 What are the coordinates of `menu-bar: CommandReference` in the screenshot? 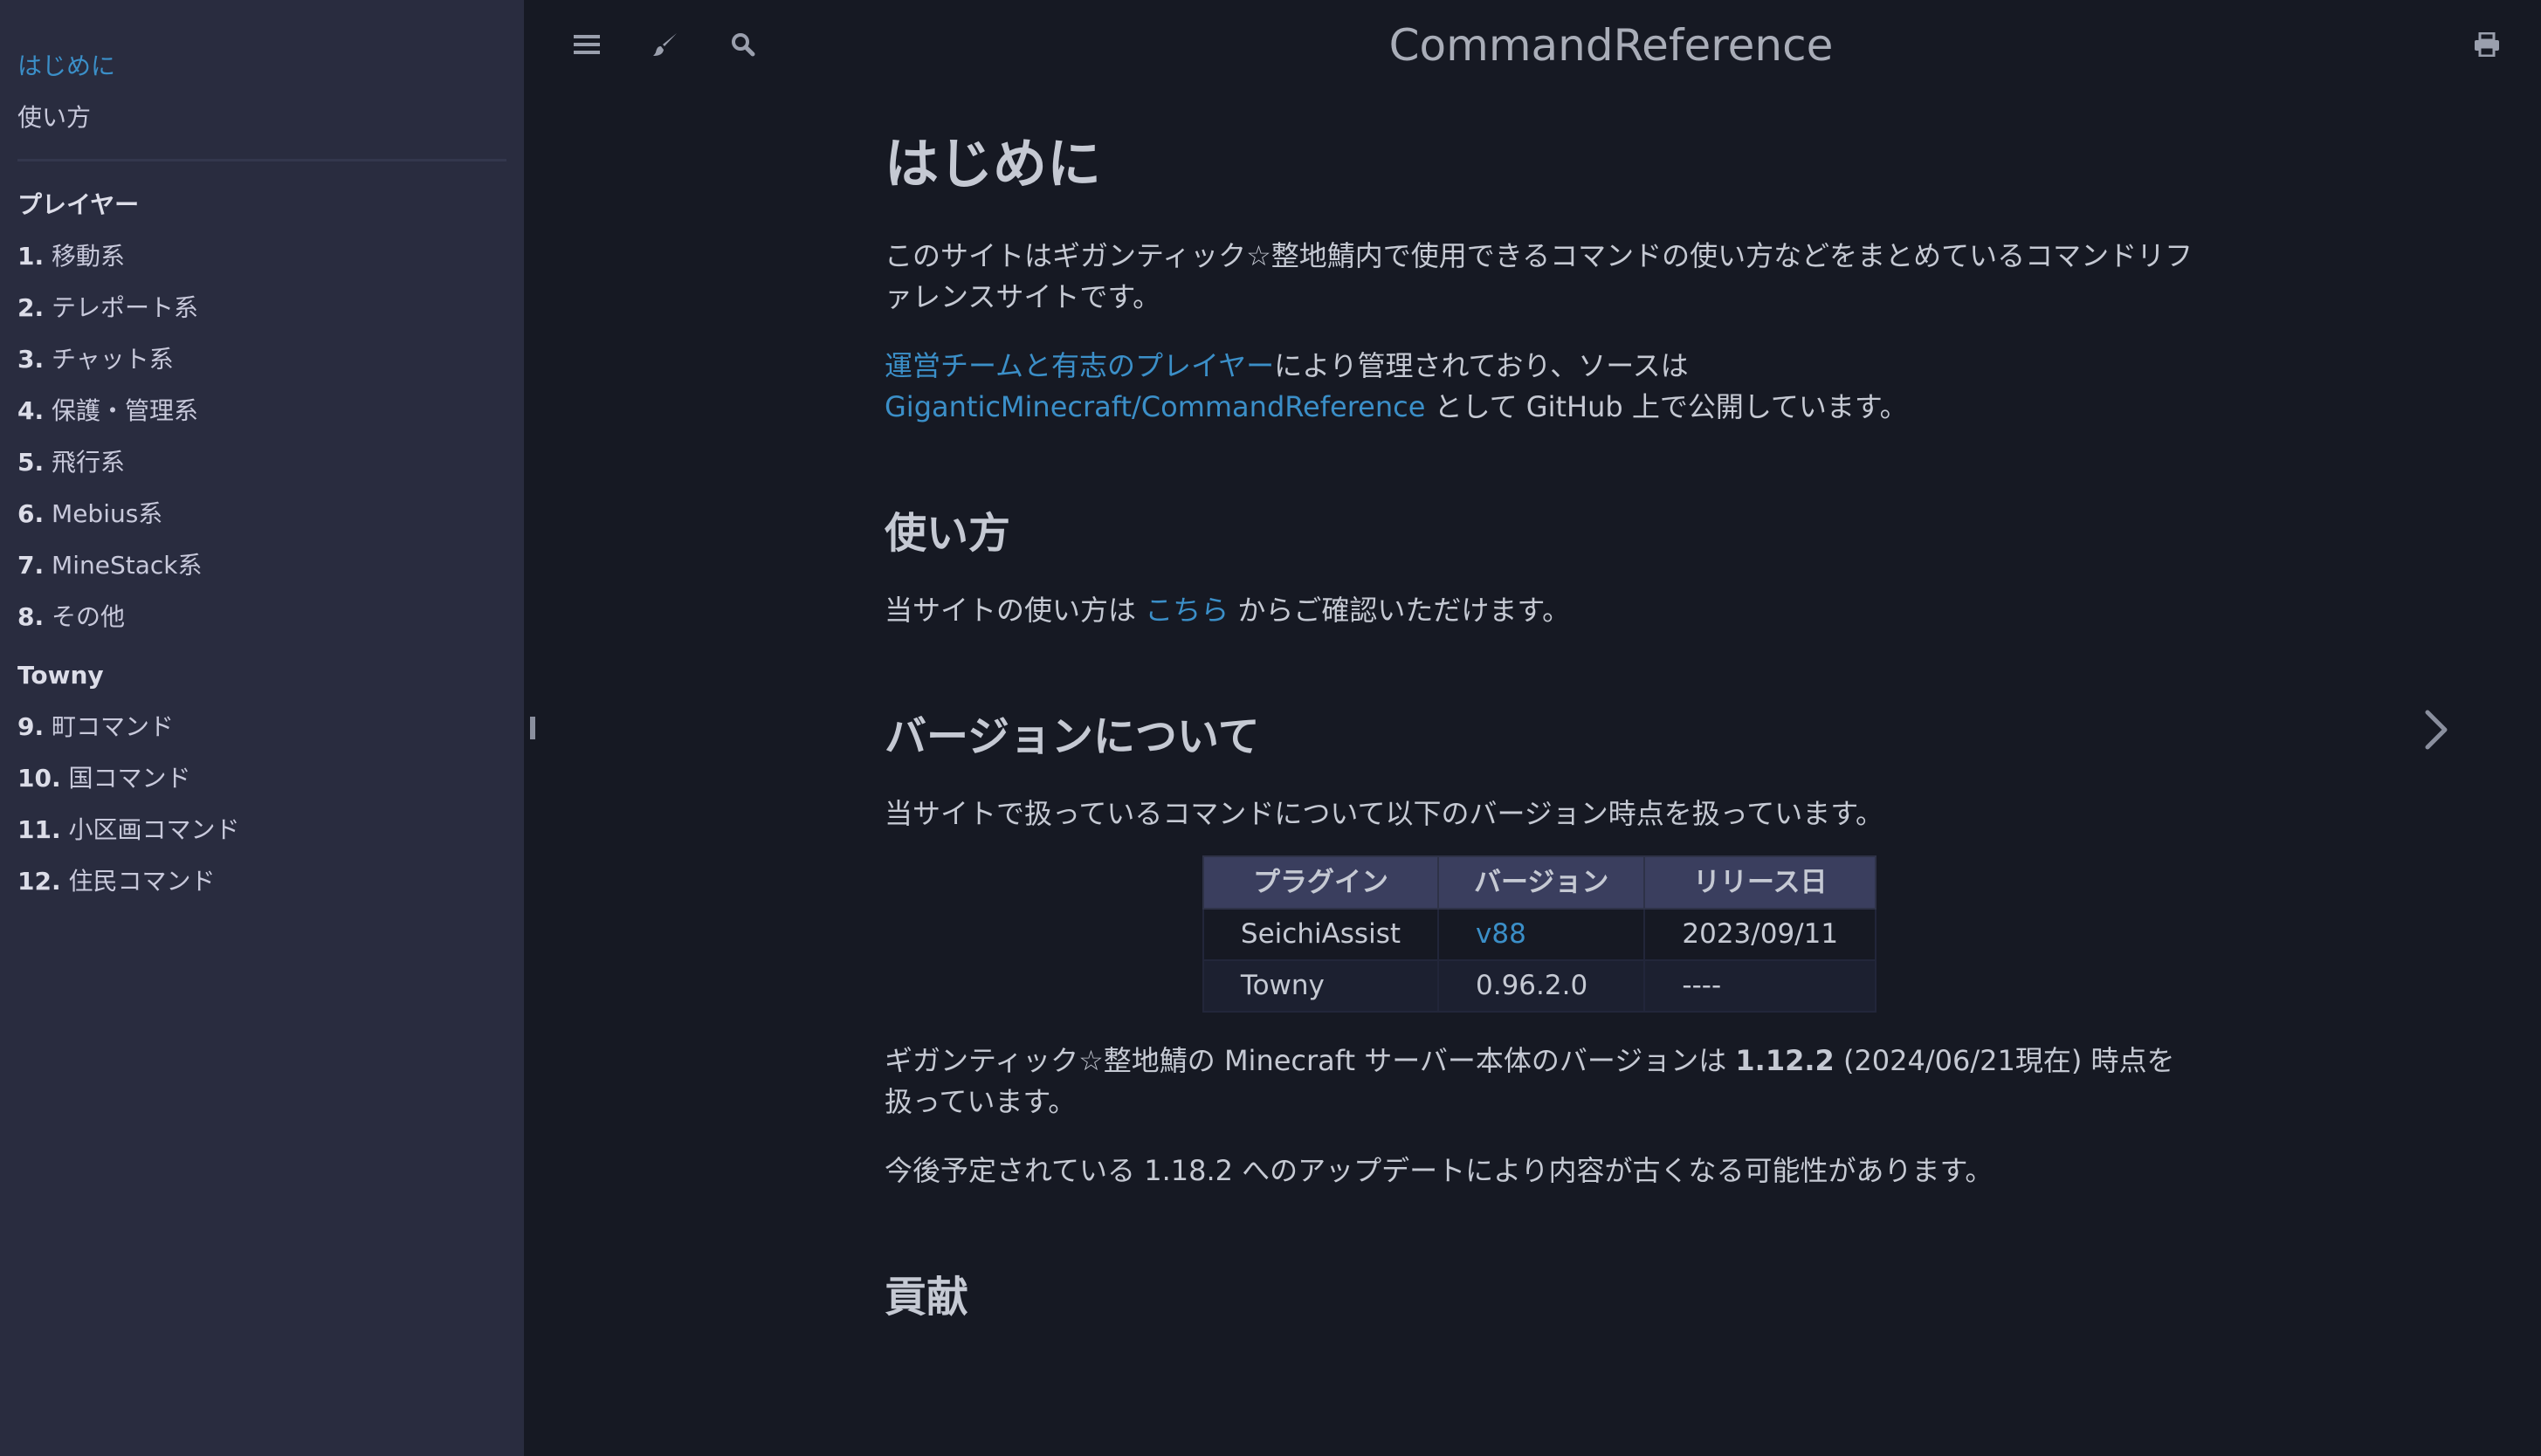 It's located at (1532, 45).